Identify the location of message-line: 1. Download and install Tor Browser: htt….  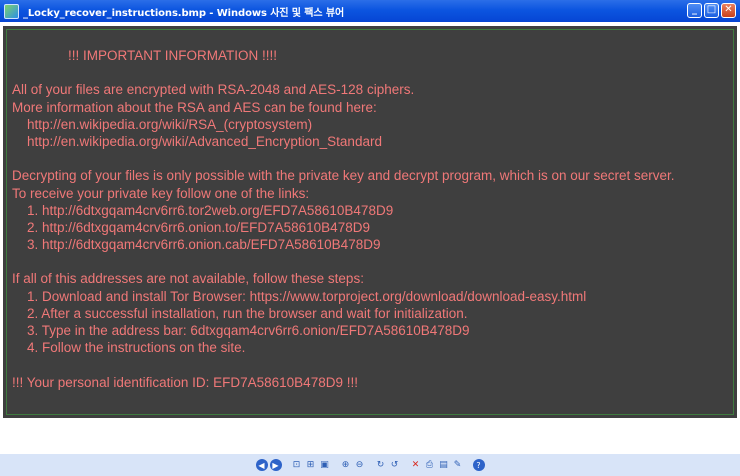
(299, 296).